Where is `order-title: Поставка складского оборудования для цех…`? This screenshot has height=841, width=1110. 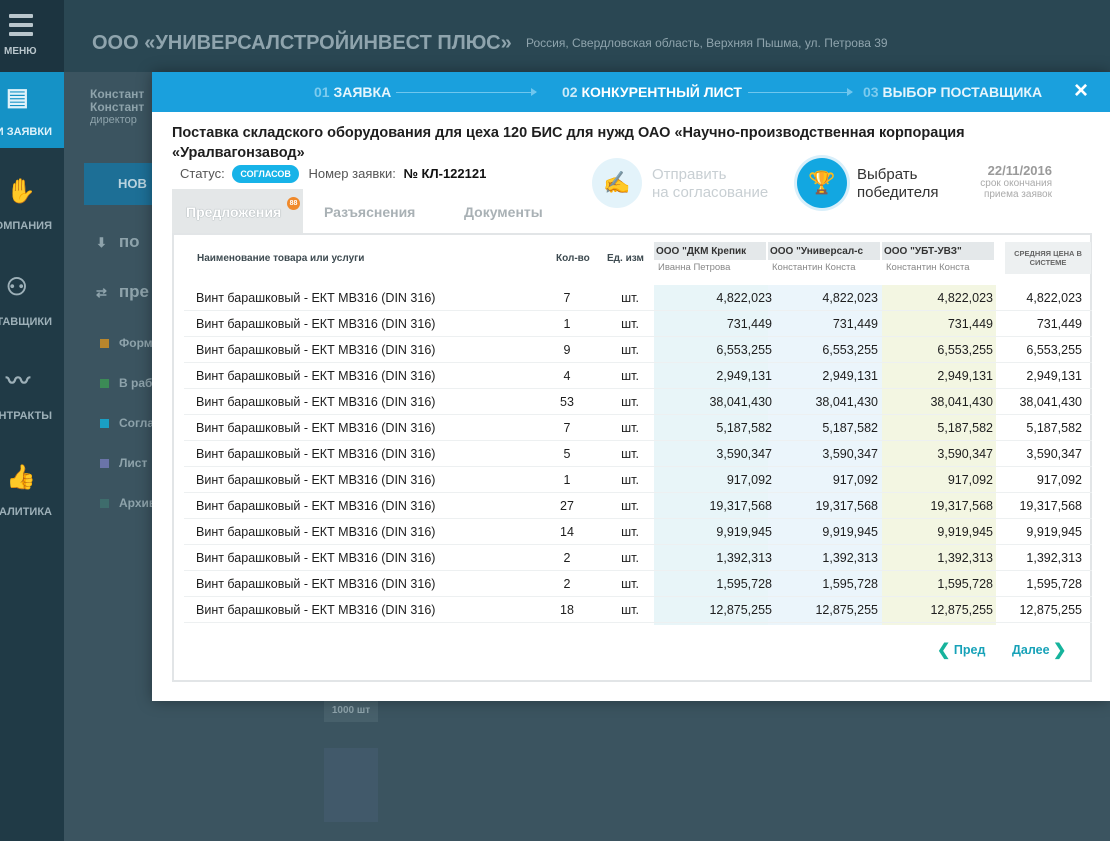
order-title: Поставка складского оборудования для цех… is located at coordinates (568, 143).